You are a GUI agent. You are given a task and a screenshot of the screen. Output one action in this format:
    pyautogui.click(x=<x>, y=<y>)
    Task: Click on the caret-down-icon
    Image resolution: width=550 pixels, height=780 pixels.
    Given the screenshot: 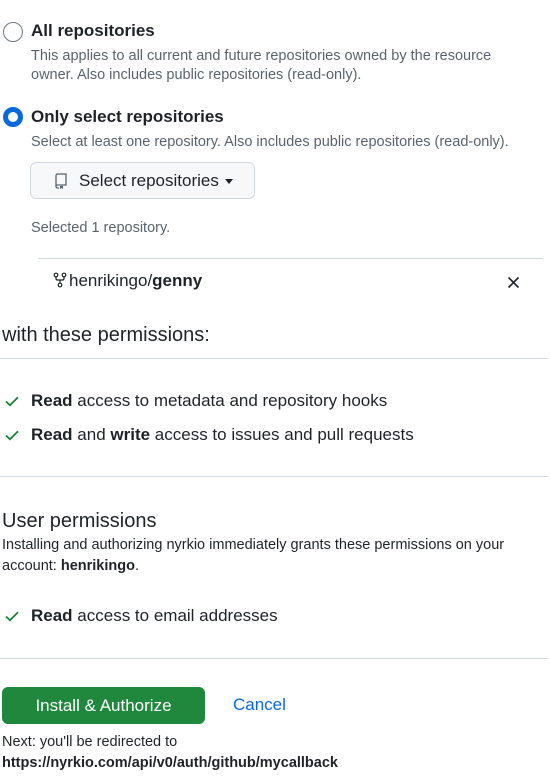 What is the action you would take?
    pyautogui.click(x=228, y=181)
    